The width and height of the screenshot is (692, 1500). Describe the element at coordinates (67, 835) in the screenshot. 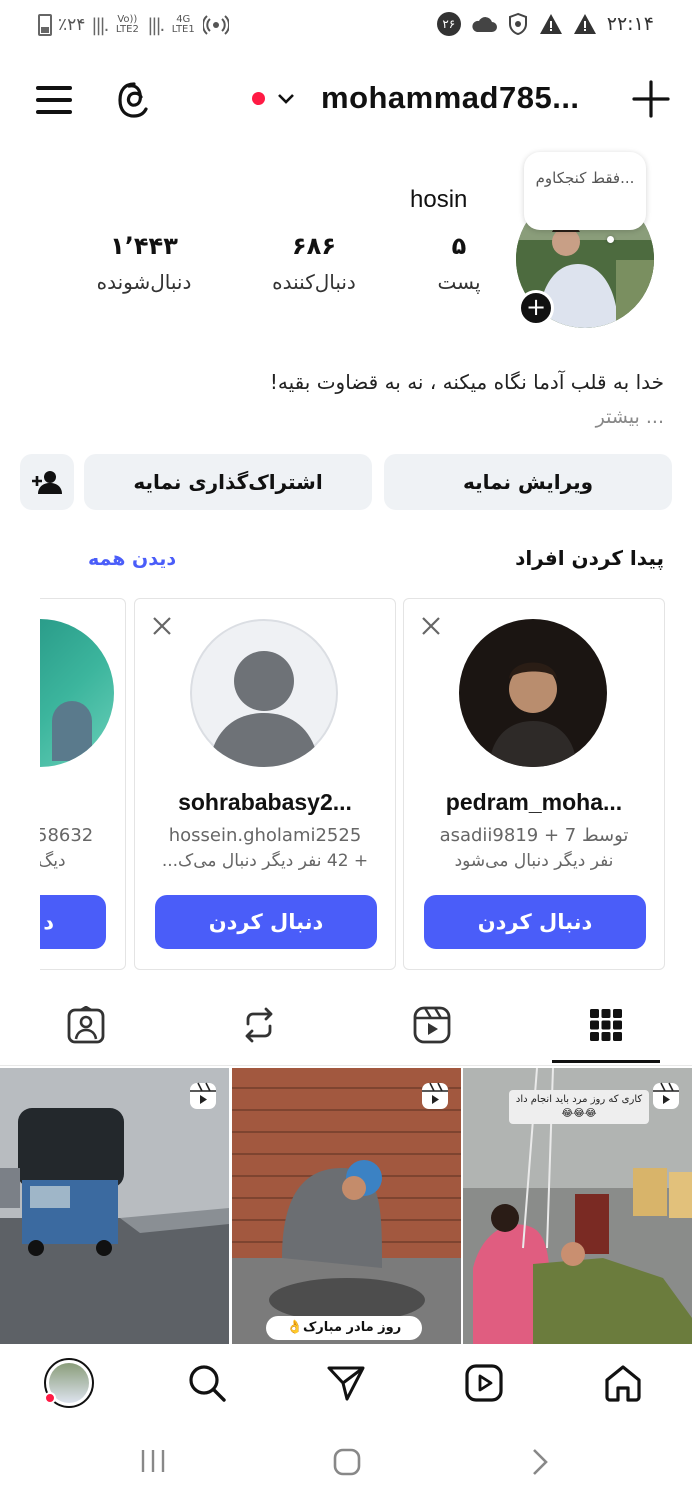

I see `suggestion-mutual: 58632` at that location.